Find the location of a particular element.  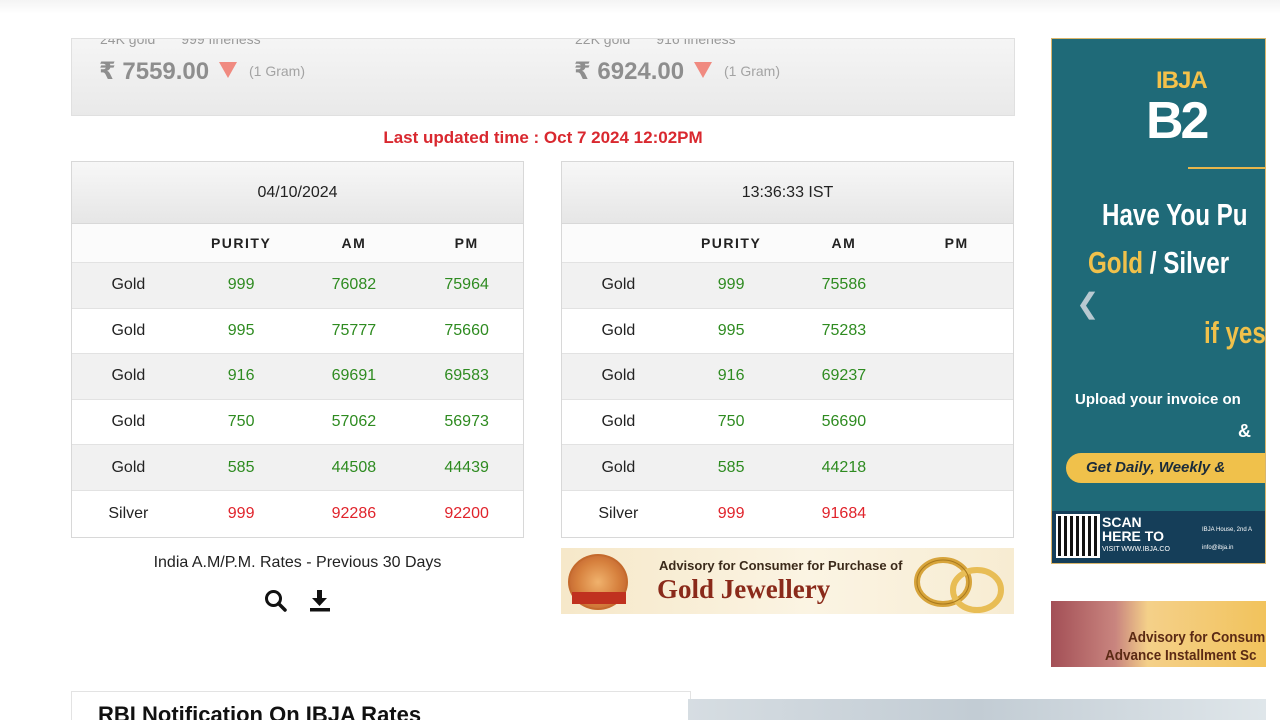

search-icon is located at coordinates (276, 601).